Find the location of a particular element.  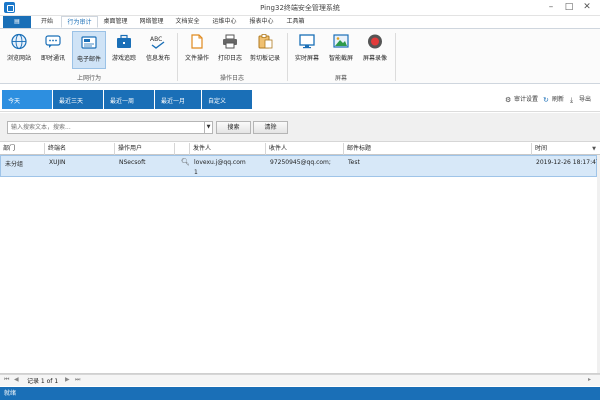

search-input is located at coordinates (106, 127).